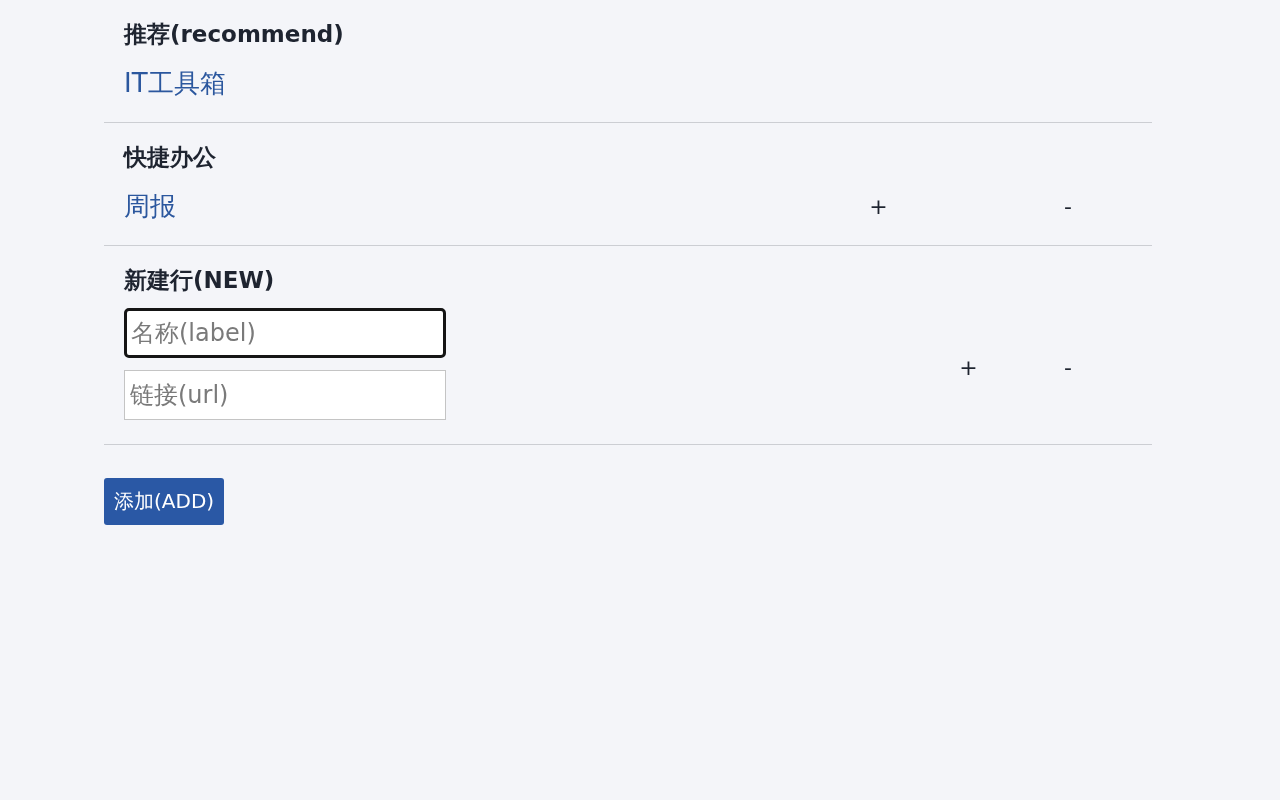  What do you see at coordinates (175, 82) in the screenshot?
I see `bookmark-link: IT工具箱` at bounding box center [175, 82].